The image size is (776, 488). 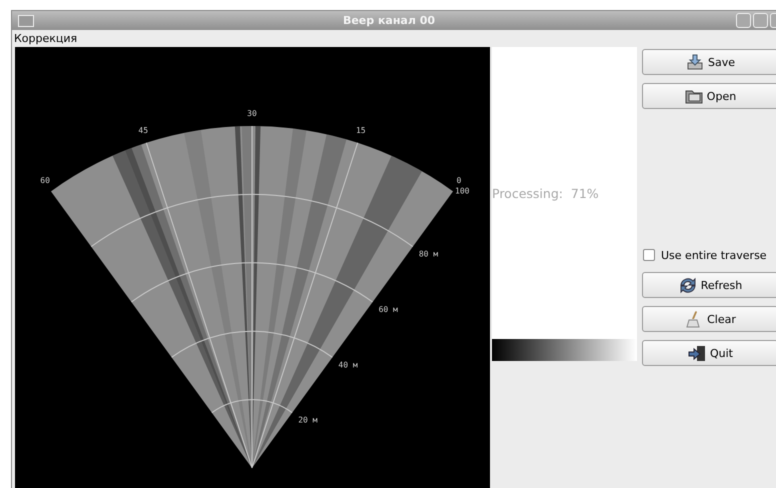 What do you see at coordinates (697, 353) in the screenshot?
I see `door-arrow-icon` at bounding box center [697, 353].